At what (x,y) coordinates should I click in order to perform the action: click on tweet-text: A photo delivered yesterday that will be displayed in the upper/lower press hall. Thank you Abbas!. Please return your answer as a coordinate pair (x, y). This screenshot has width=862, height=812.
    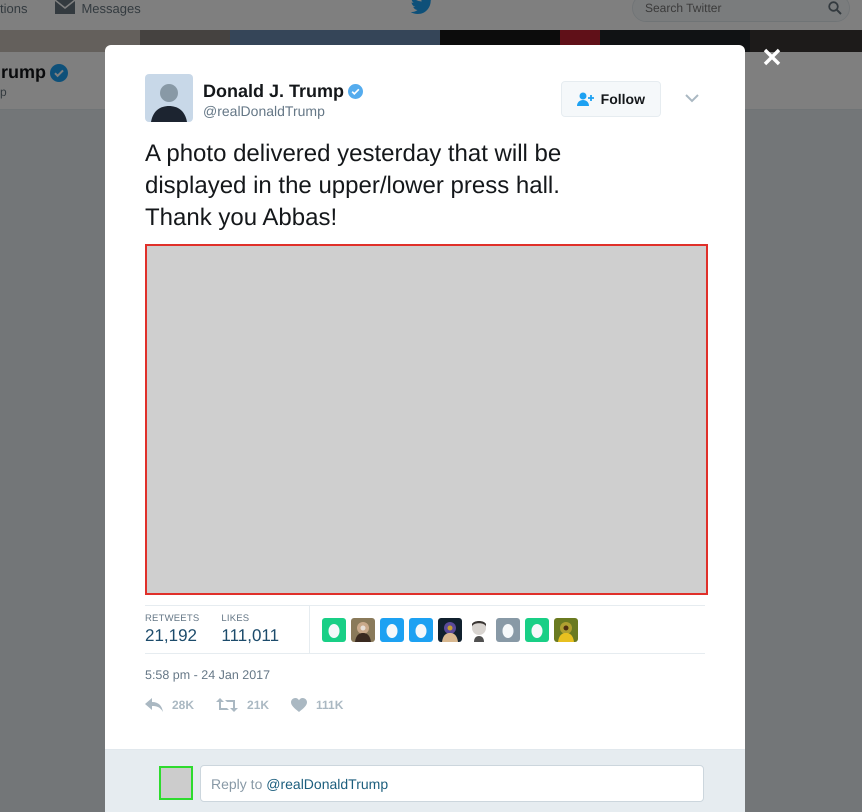
    Looking at the image, I should click on (353, 186).